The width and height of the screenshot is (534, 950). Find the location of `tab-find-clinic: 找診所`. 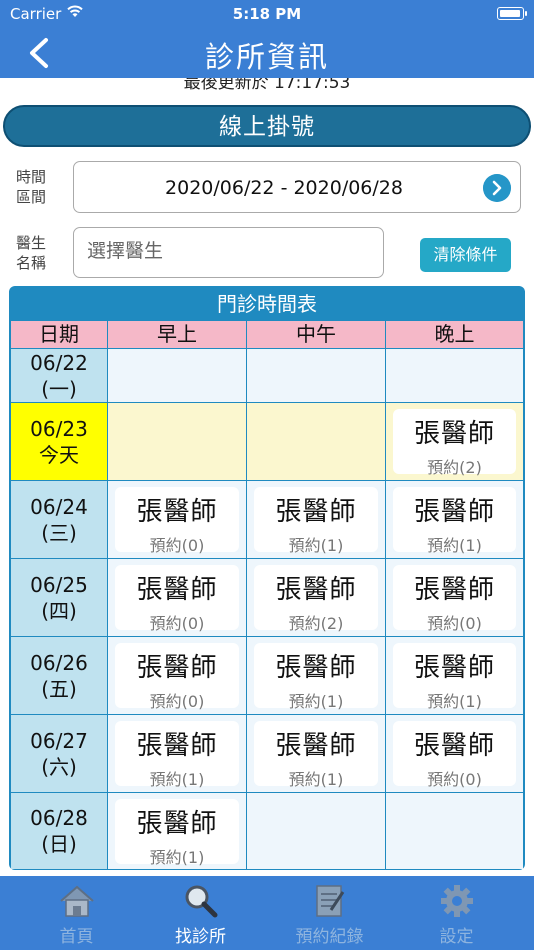

tab-find-clinic: 找診所 is located at coordinates (200, 913).